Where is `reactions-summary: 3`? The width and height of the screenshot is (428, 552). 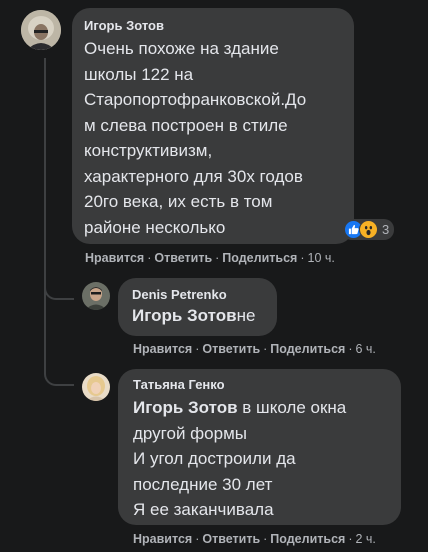
reactions-summary: 3 is located at coordinates (368, 229).